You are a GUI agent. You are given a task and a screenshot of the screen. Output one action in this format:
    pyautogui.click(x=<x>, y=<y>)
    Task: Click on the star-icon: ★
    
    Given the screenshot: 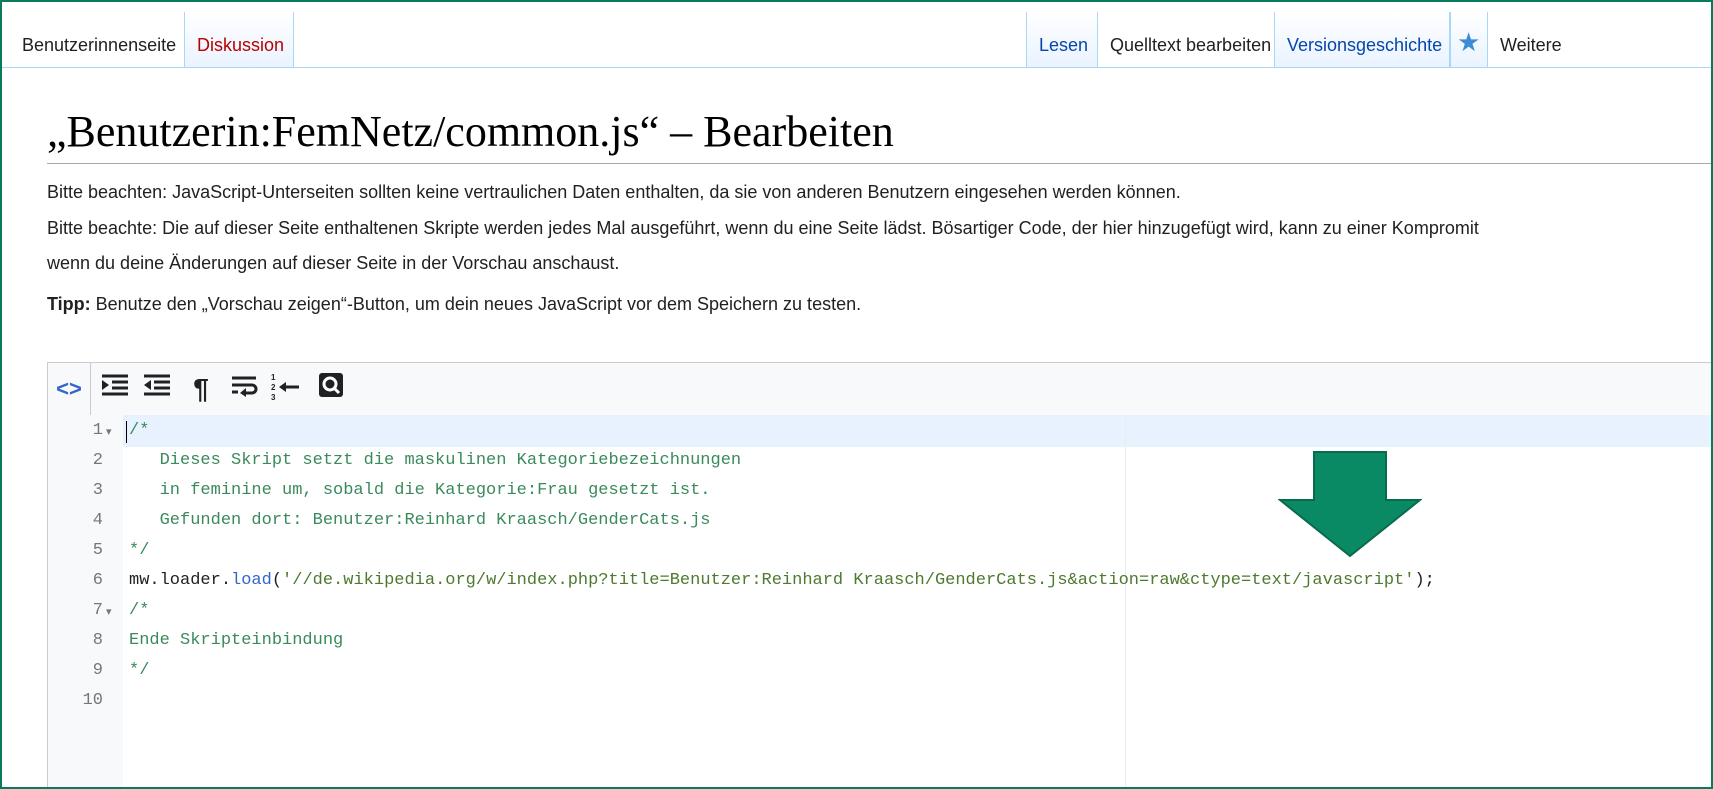 What is the action you would take?
    pyautogui.click(x=1469, y=42)
    